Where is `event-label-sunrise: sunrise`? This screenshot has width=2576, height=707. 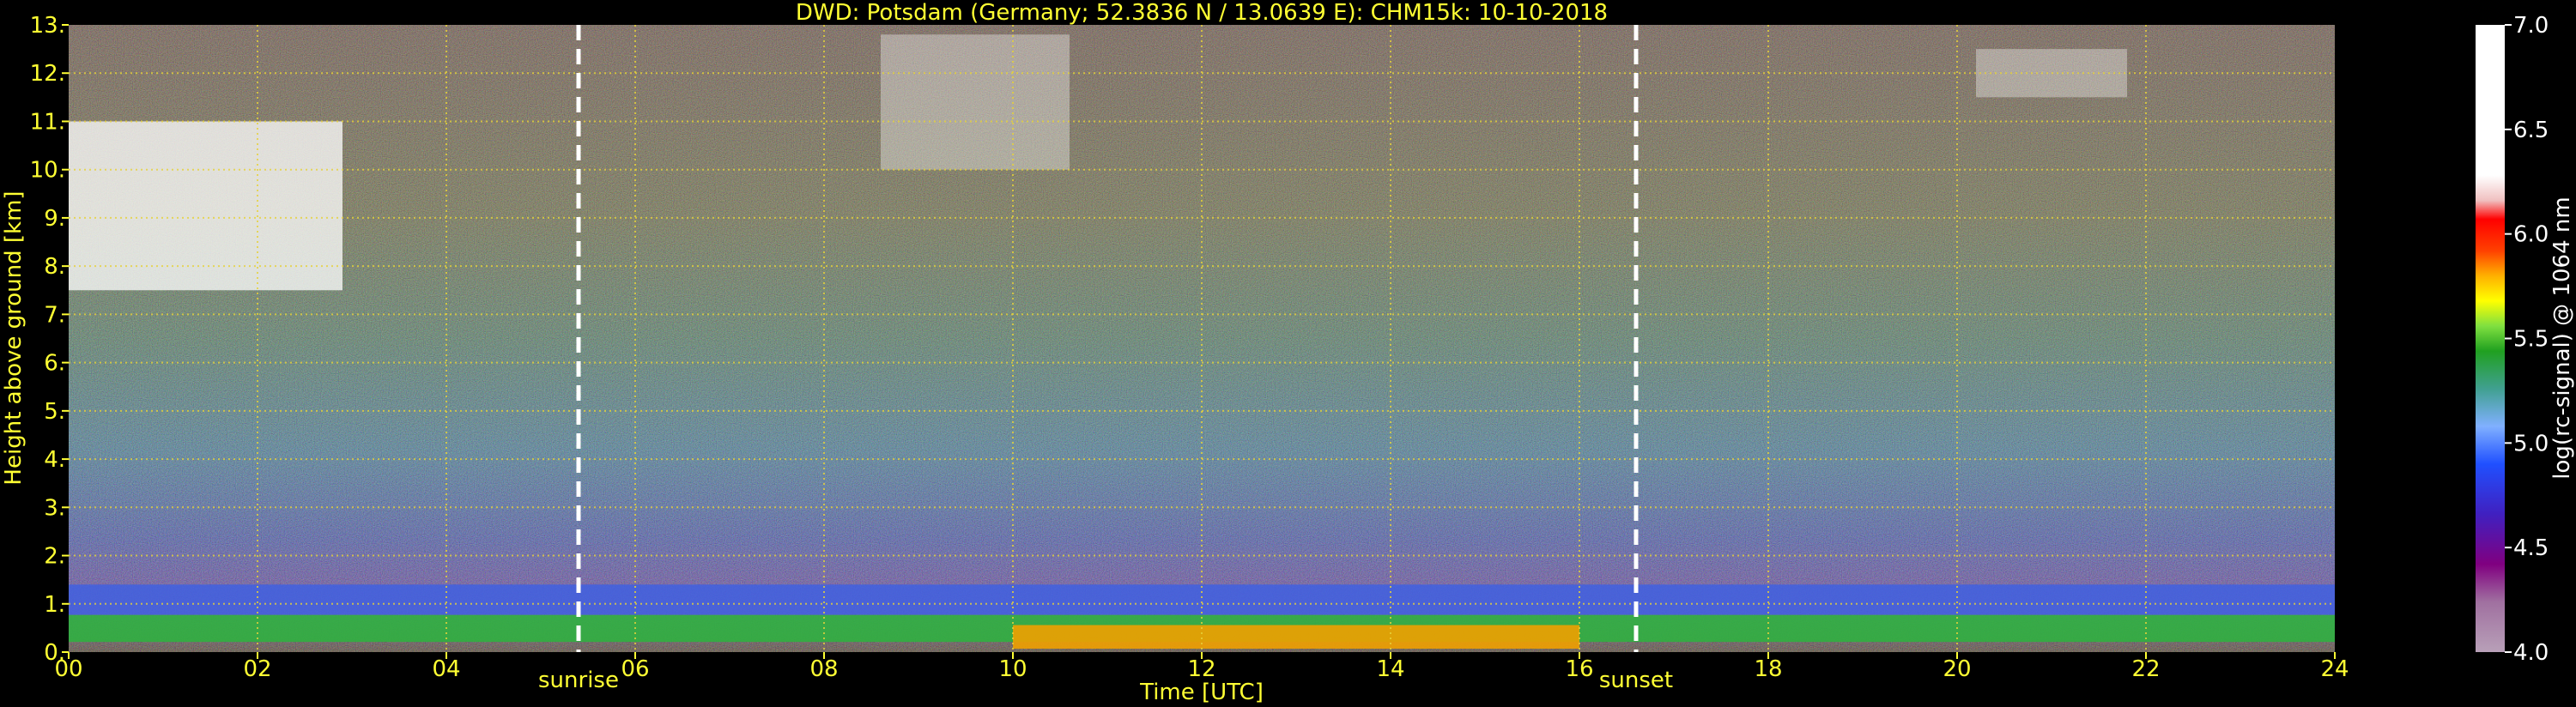
event-label-sunrise: sunrise is located at coordinates (578, 680).